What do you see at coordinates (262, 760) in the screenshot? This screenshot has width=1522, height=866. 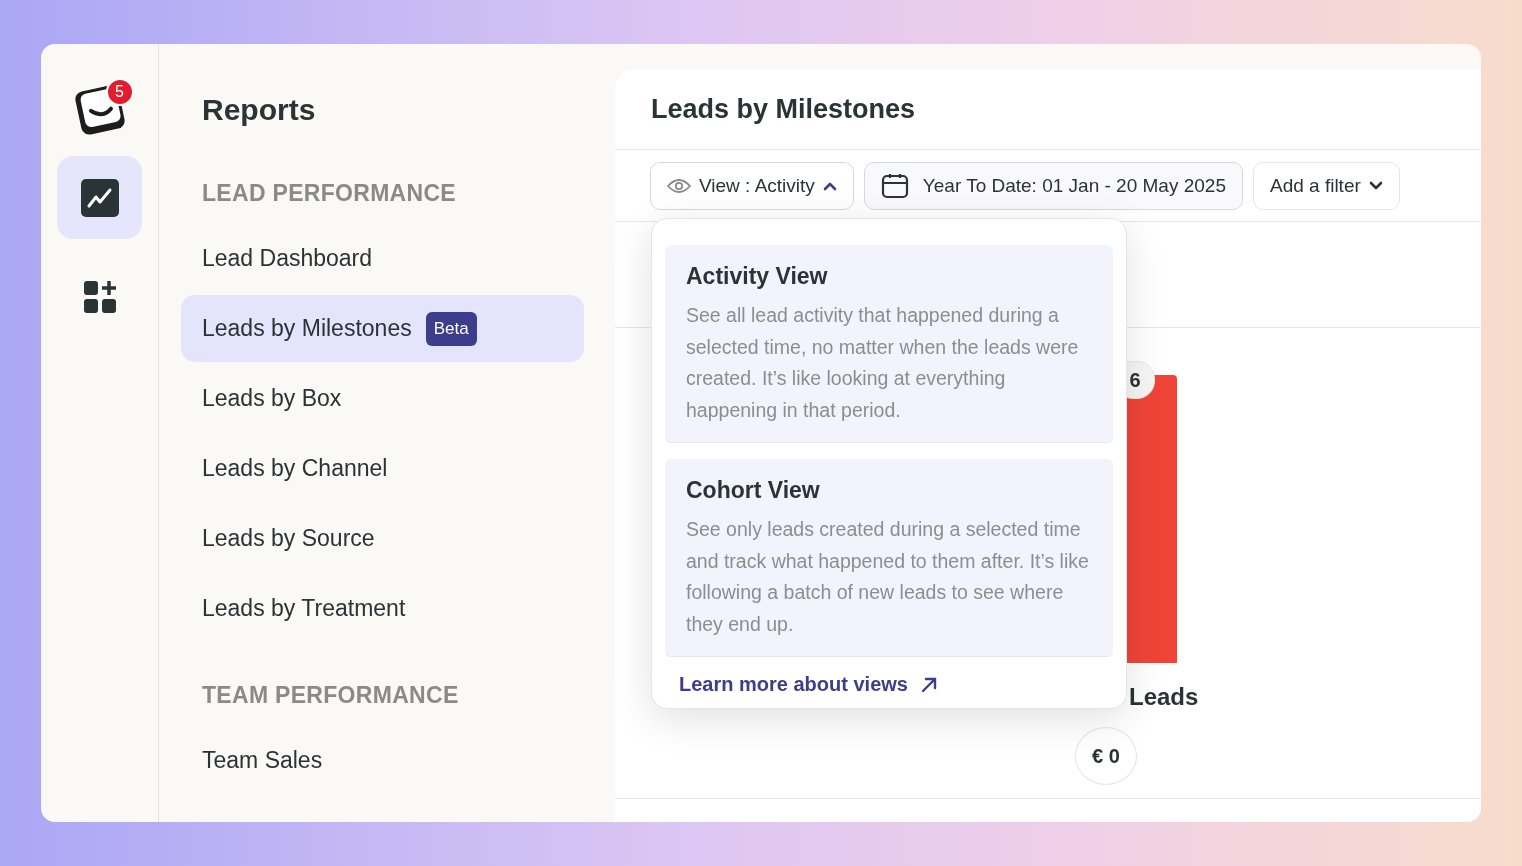 I see `nav-item-label: Team Sales` at bounding box center [262, 760].